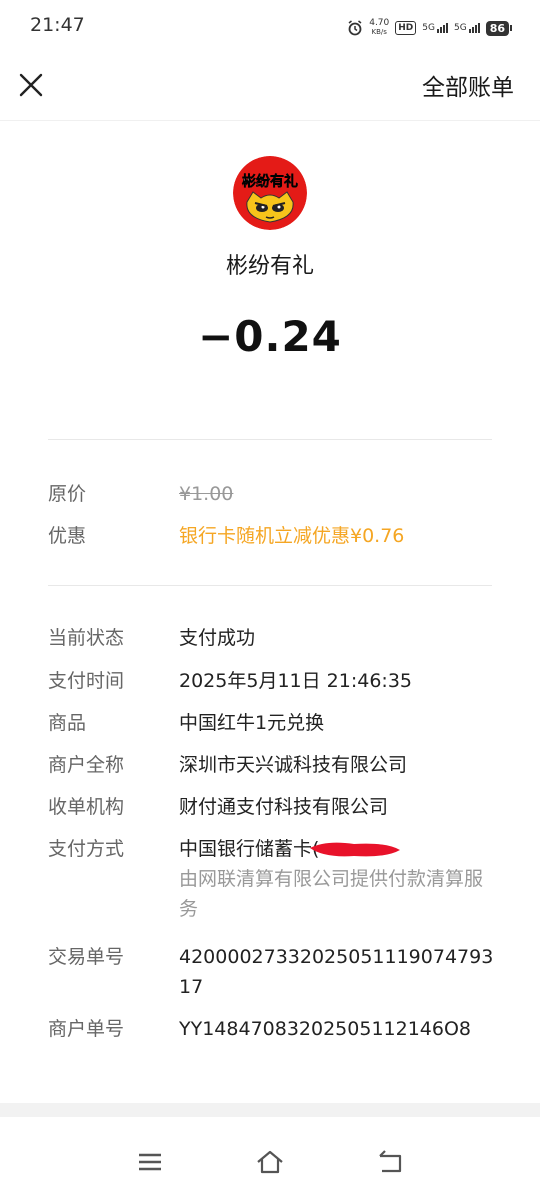 The height and width of the screenshot is (1194, 540). Describe the element at coordinates (67, 494) in the screenshot. I see `original-price-label: 原价` at that location.